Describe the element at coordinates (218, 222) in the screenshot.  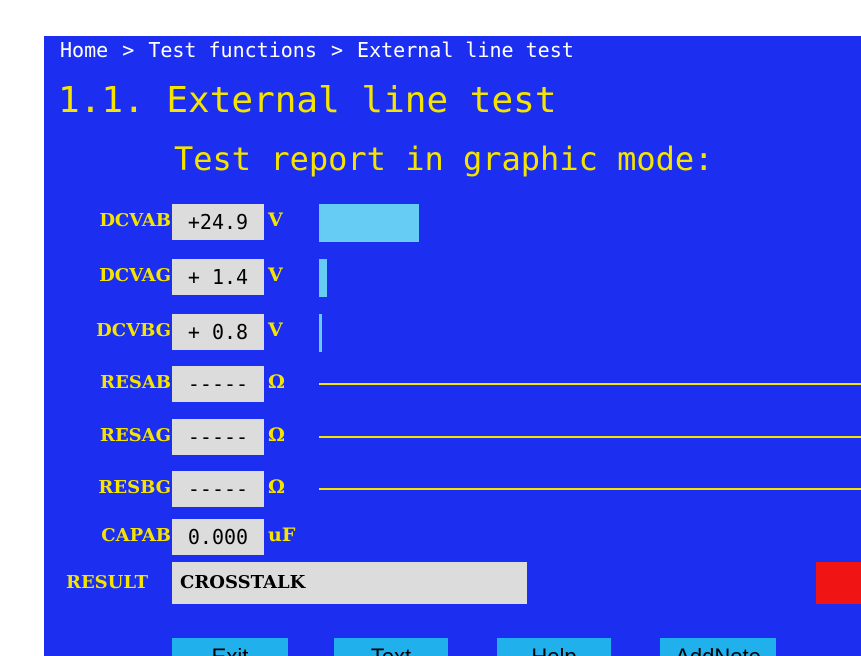
I see `measurement-value: +24.9` at that location.